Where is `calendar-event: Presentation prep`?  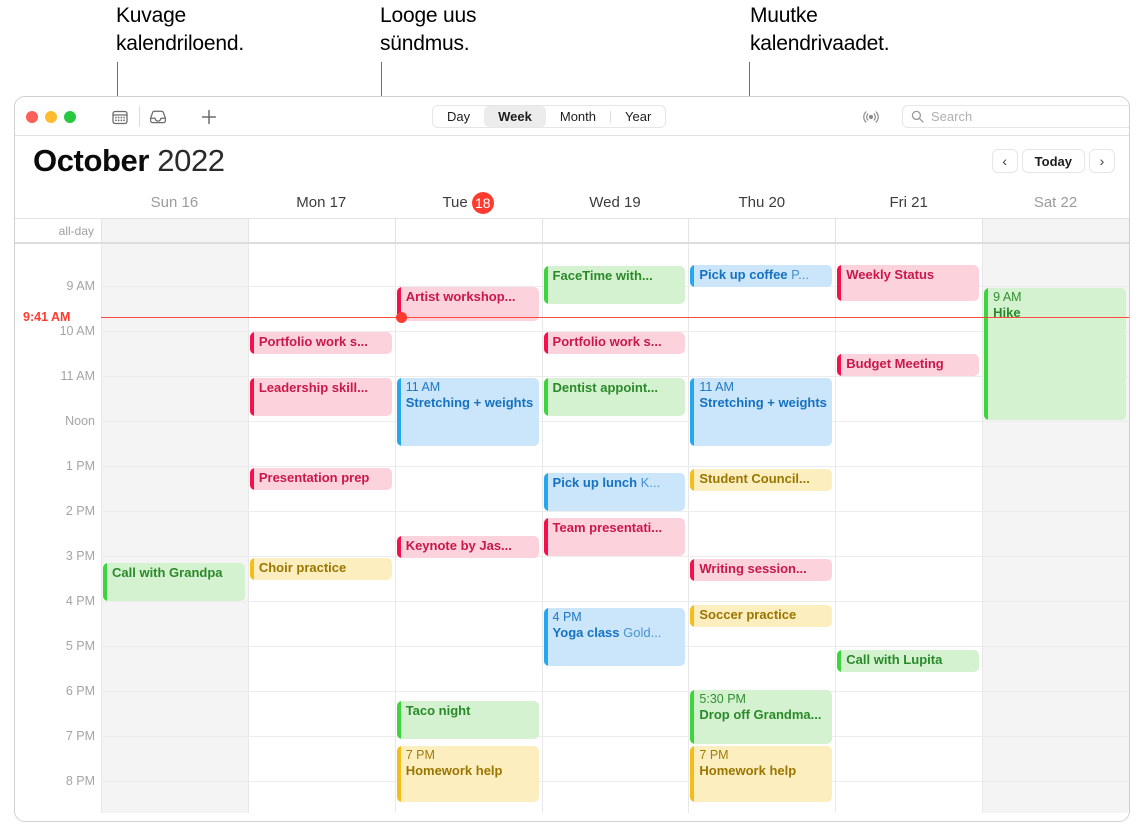 calendar-event: Presentation prep is located at coordinates (320, 479).